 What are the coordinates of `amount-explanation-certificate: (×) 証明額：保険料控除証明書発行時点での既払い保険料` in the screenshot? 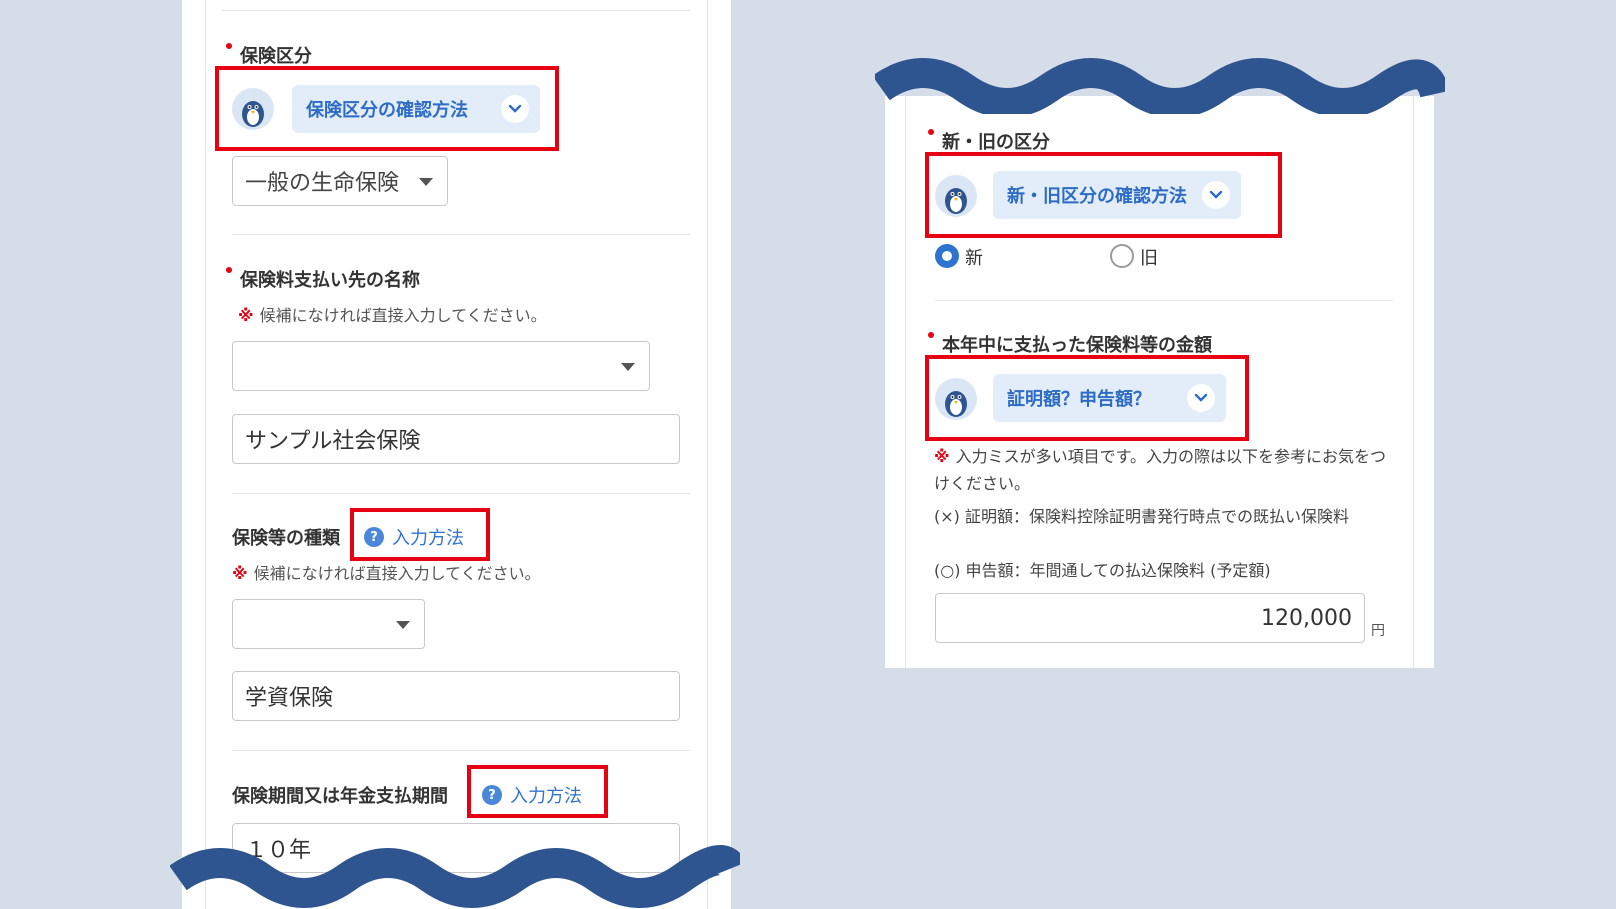 It's located at (1141, 516).